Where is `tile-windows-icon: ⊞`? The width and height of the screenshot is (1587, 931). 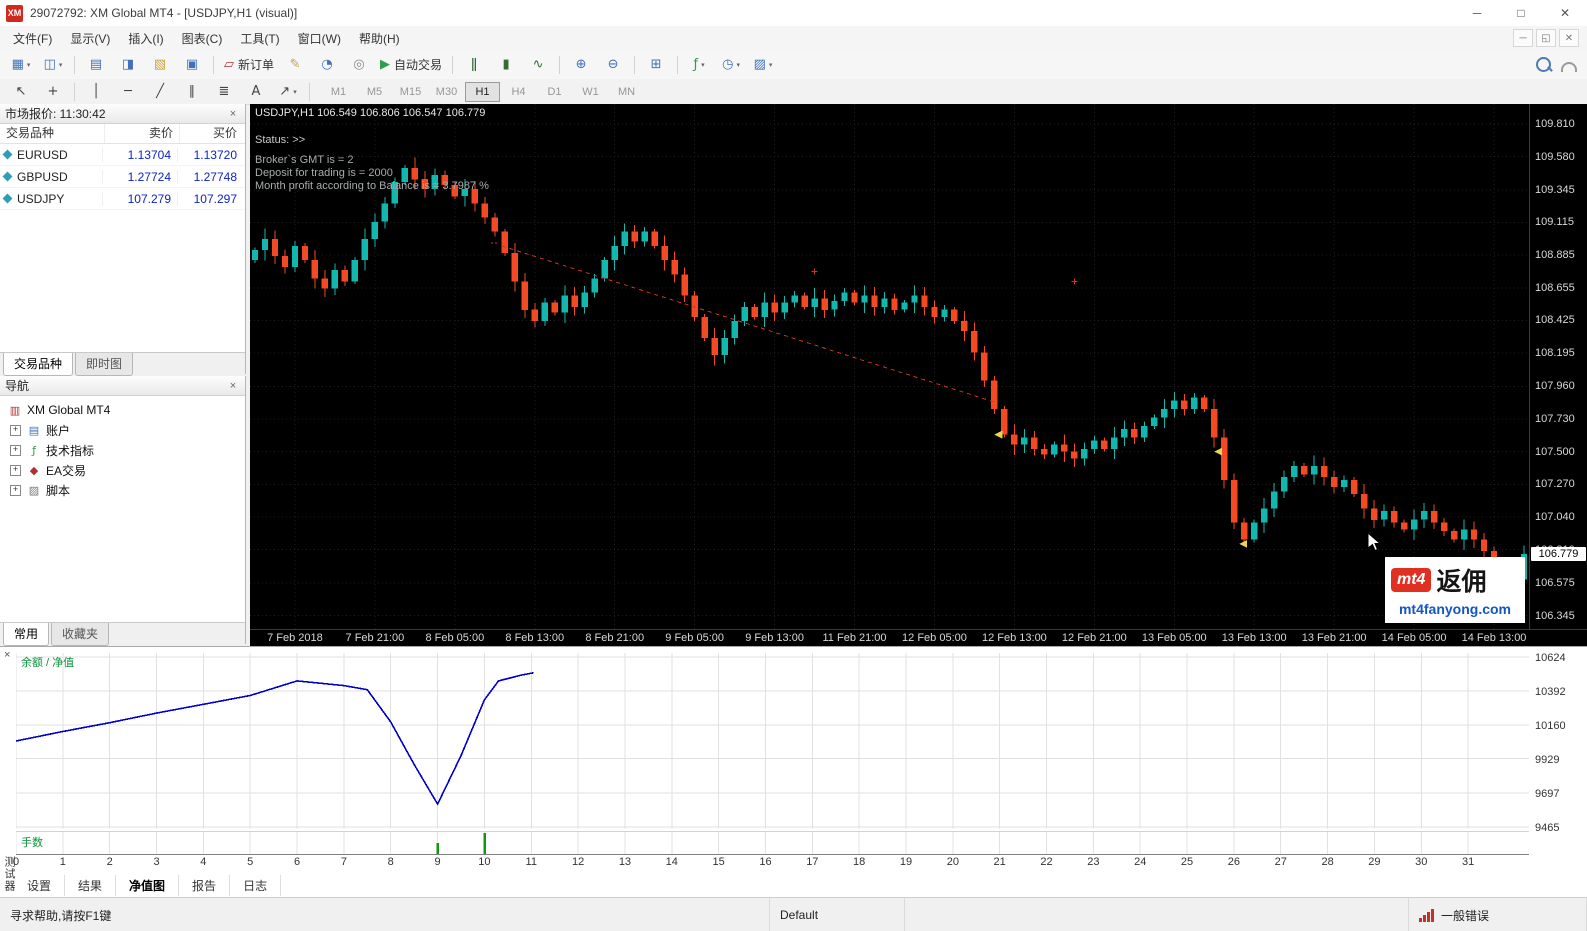 tile-windows-icon: ⊞ is located at coordinates (656, 64).